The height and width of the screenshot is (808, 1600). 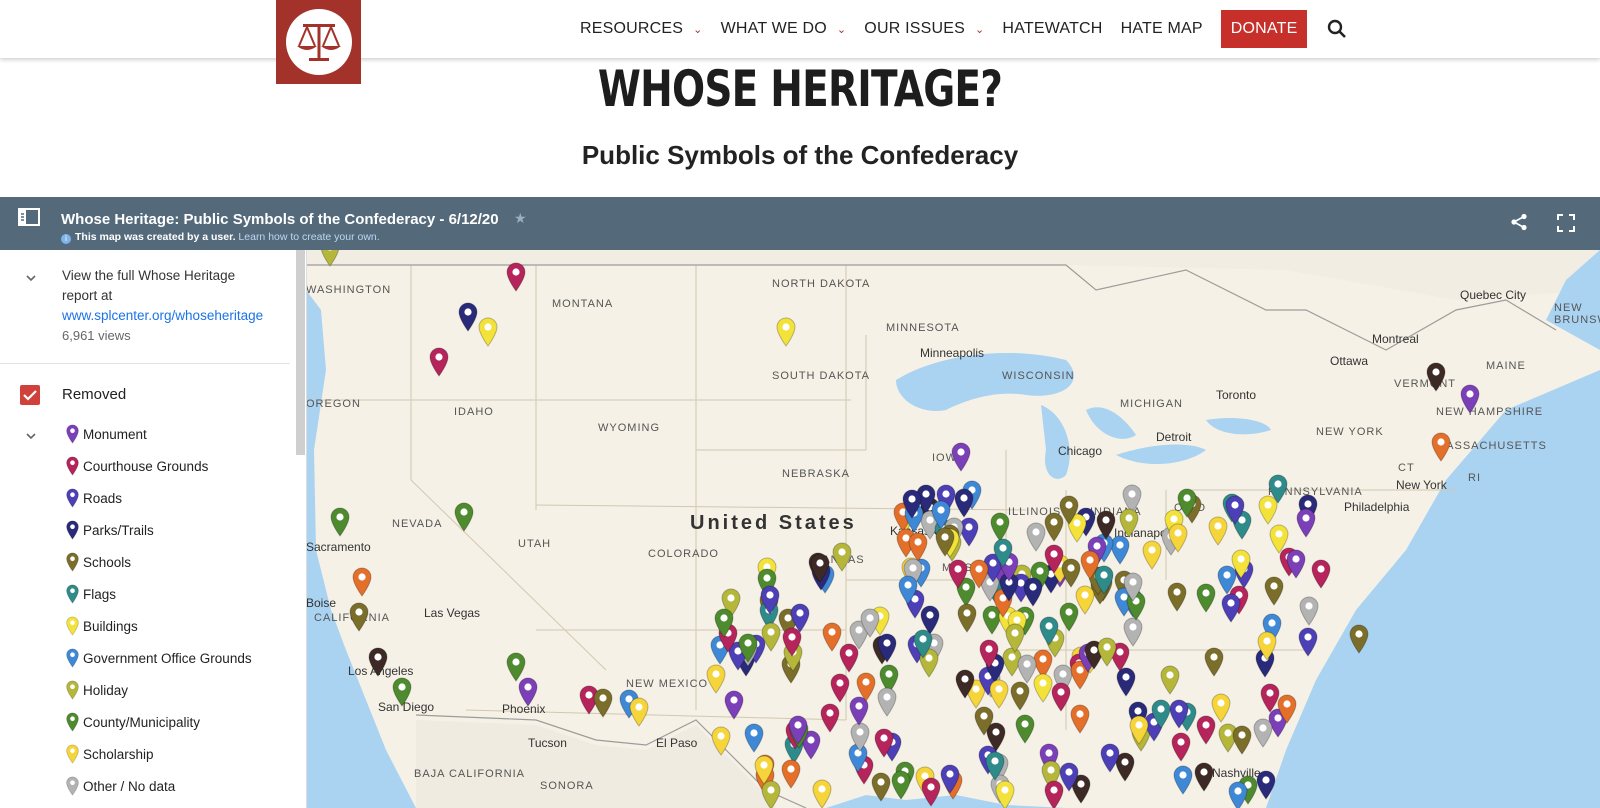 What do you see at coordinates (1566, 223) in the screenshot?
I see `fullscreen-icon` at bounding box center [1566, 223].